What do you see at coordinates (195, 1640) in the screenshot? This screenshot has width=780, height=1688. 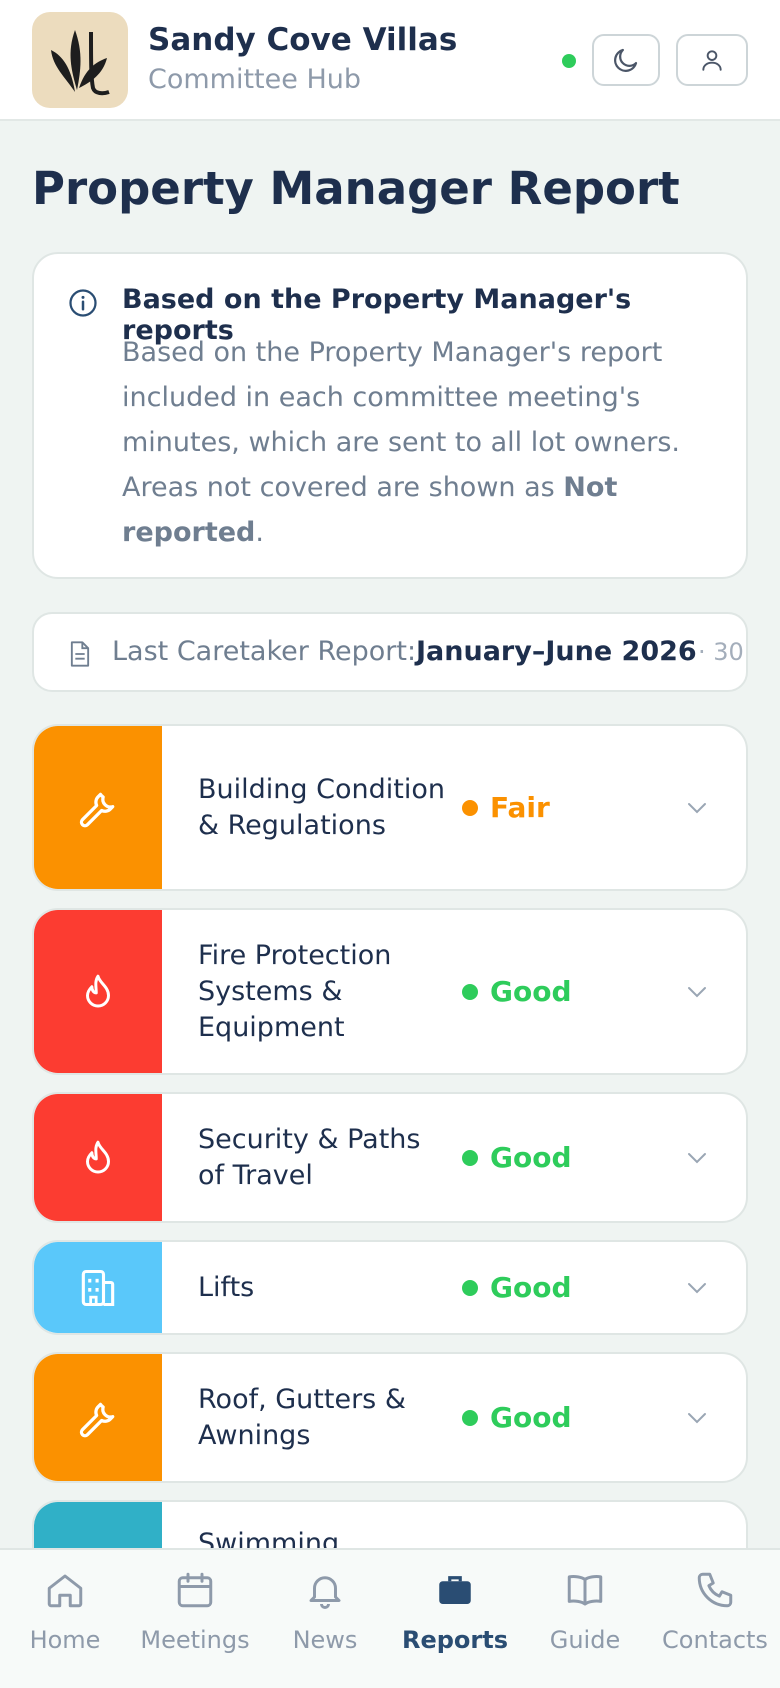 I see `nav-label: Meetings` at bounding box center [195, 1640].